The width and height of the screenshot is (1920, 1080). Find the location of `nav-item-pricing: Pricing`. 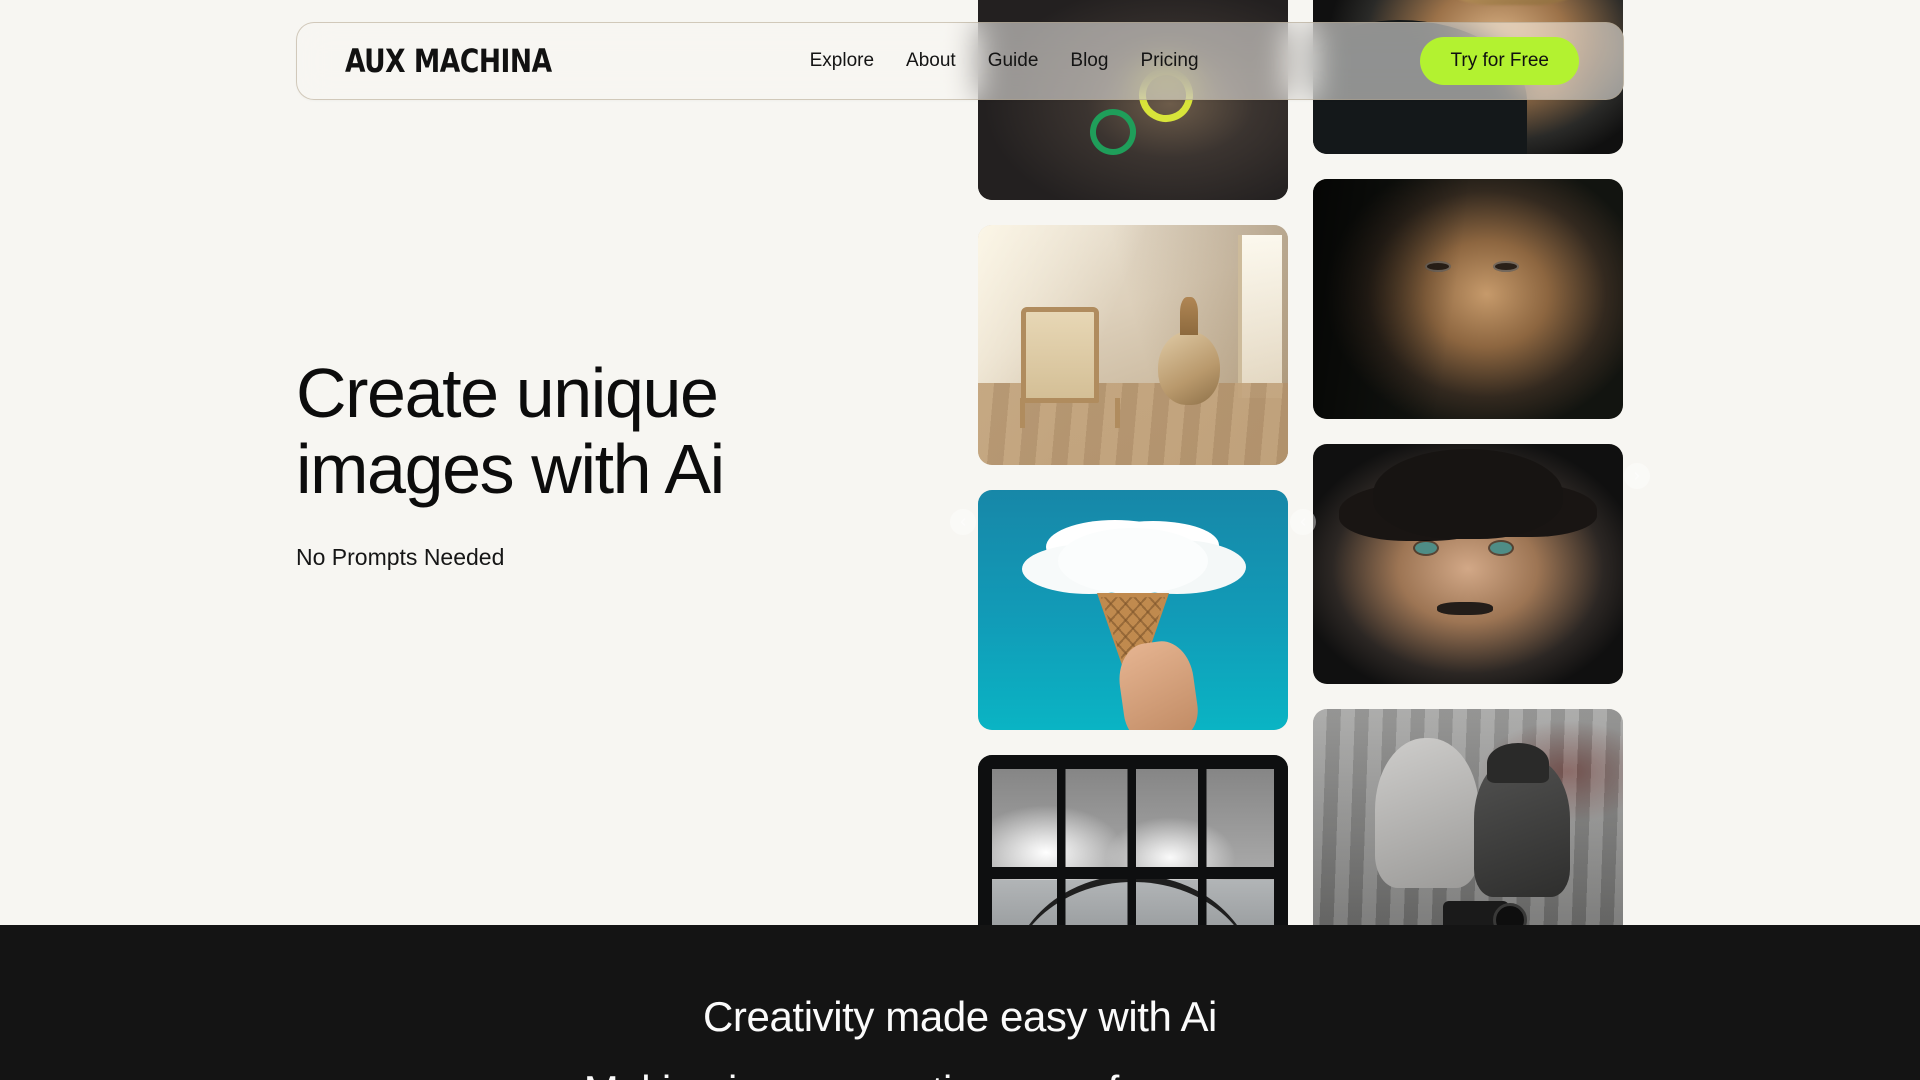

nav-item-pricing: Pricing is located at coordinates (1169, 61).